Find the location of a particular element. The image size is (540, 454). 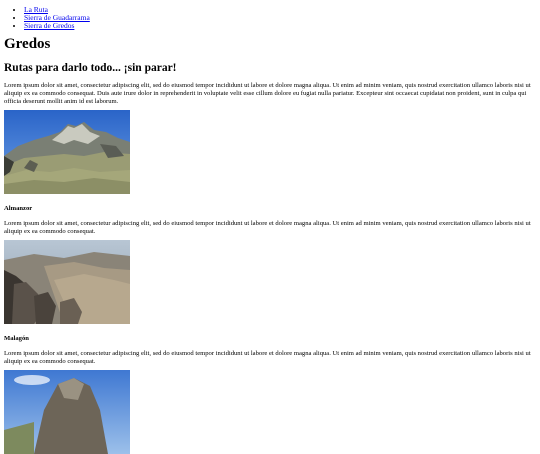

page-subtitle: Rutas para darlo todo... ¡sin parar! is located at coordinates (90, 68).